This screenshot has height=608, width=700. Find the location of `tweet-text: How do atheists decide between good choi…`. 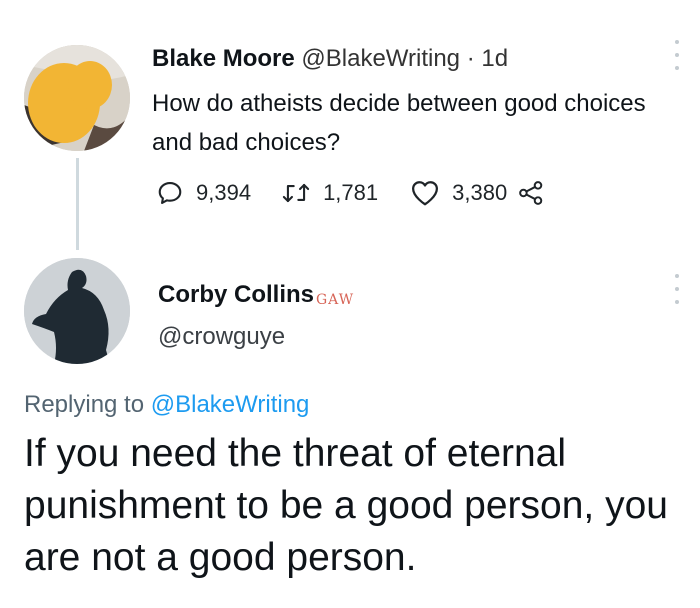

tweet-text: How do atheists decide between good choi… is located at coordinates (399, 123).